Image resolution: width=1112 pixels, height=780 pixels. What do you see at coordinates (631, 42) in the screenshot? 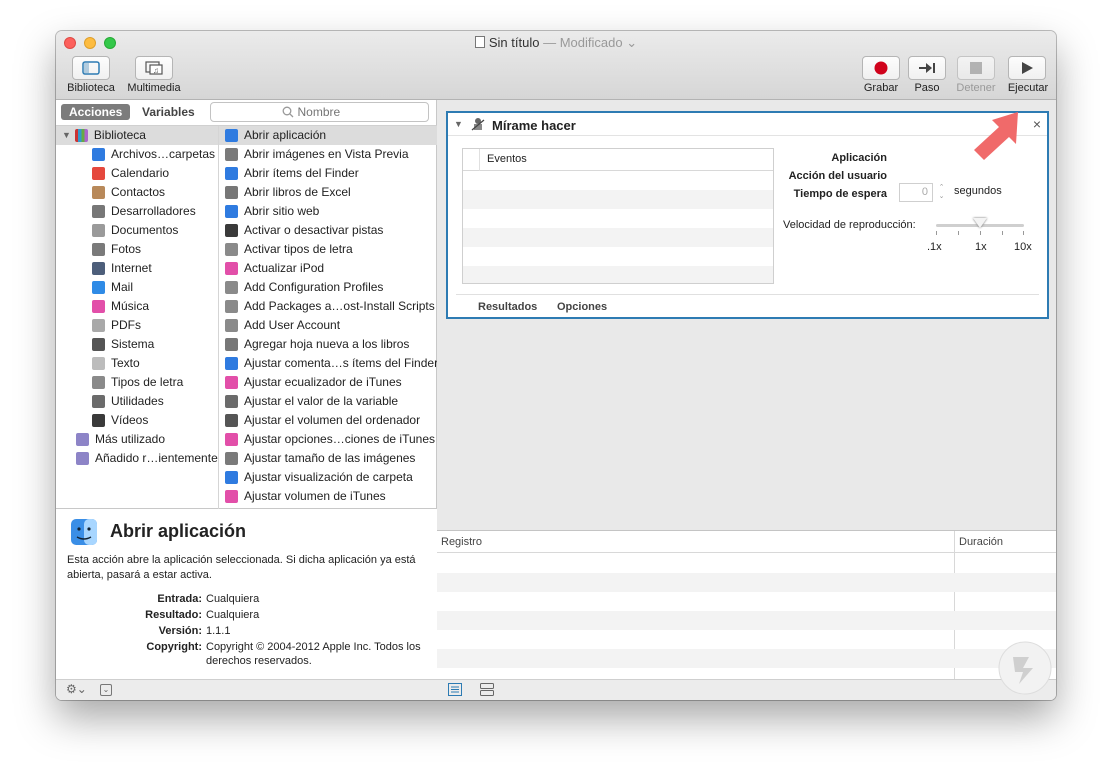
I see `chevron-down-icon: ⌄` at bounding box center [631, 42].